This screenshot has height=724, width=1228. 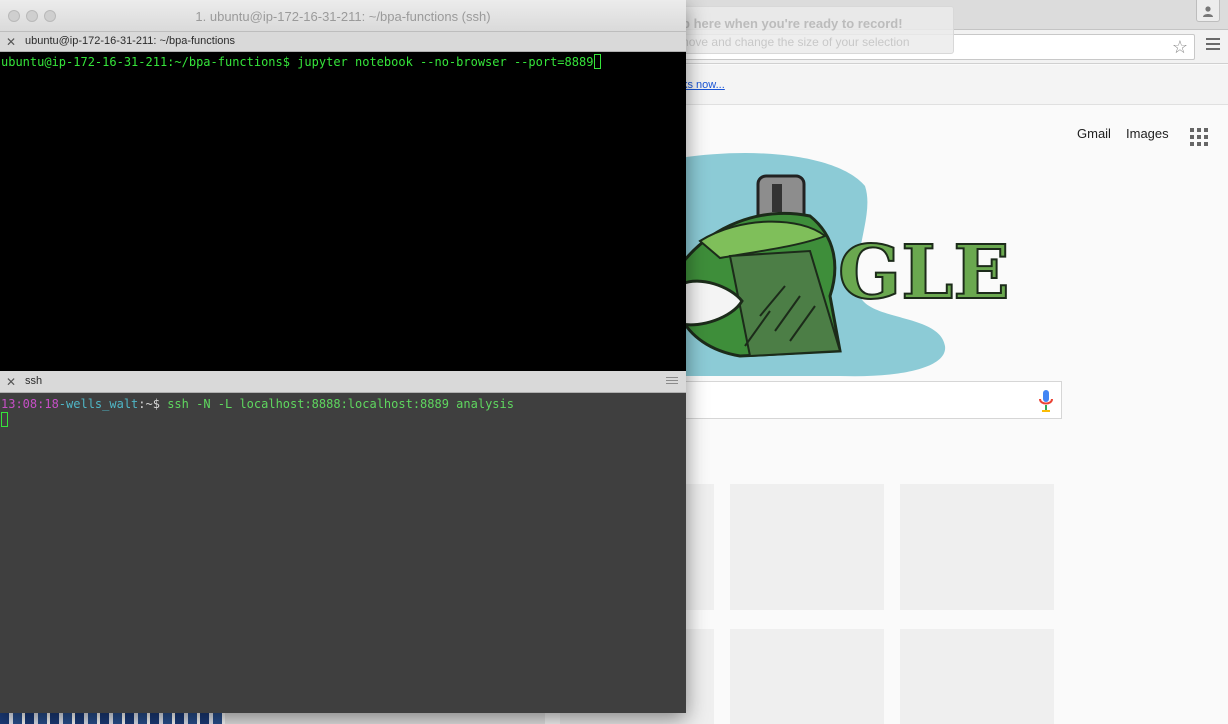 I want to click on microphone-icon, so click(x=1046, y=401).